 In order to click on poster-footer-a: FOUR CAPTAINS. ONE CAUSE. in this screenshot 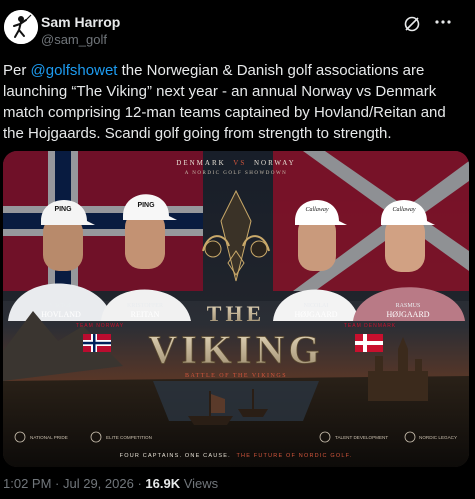, I will do `click(175, 456)`.